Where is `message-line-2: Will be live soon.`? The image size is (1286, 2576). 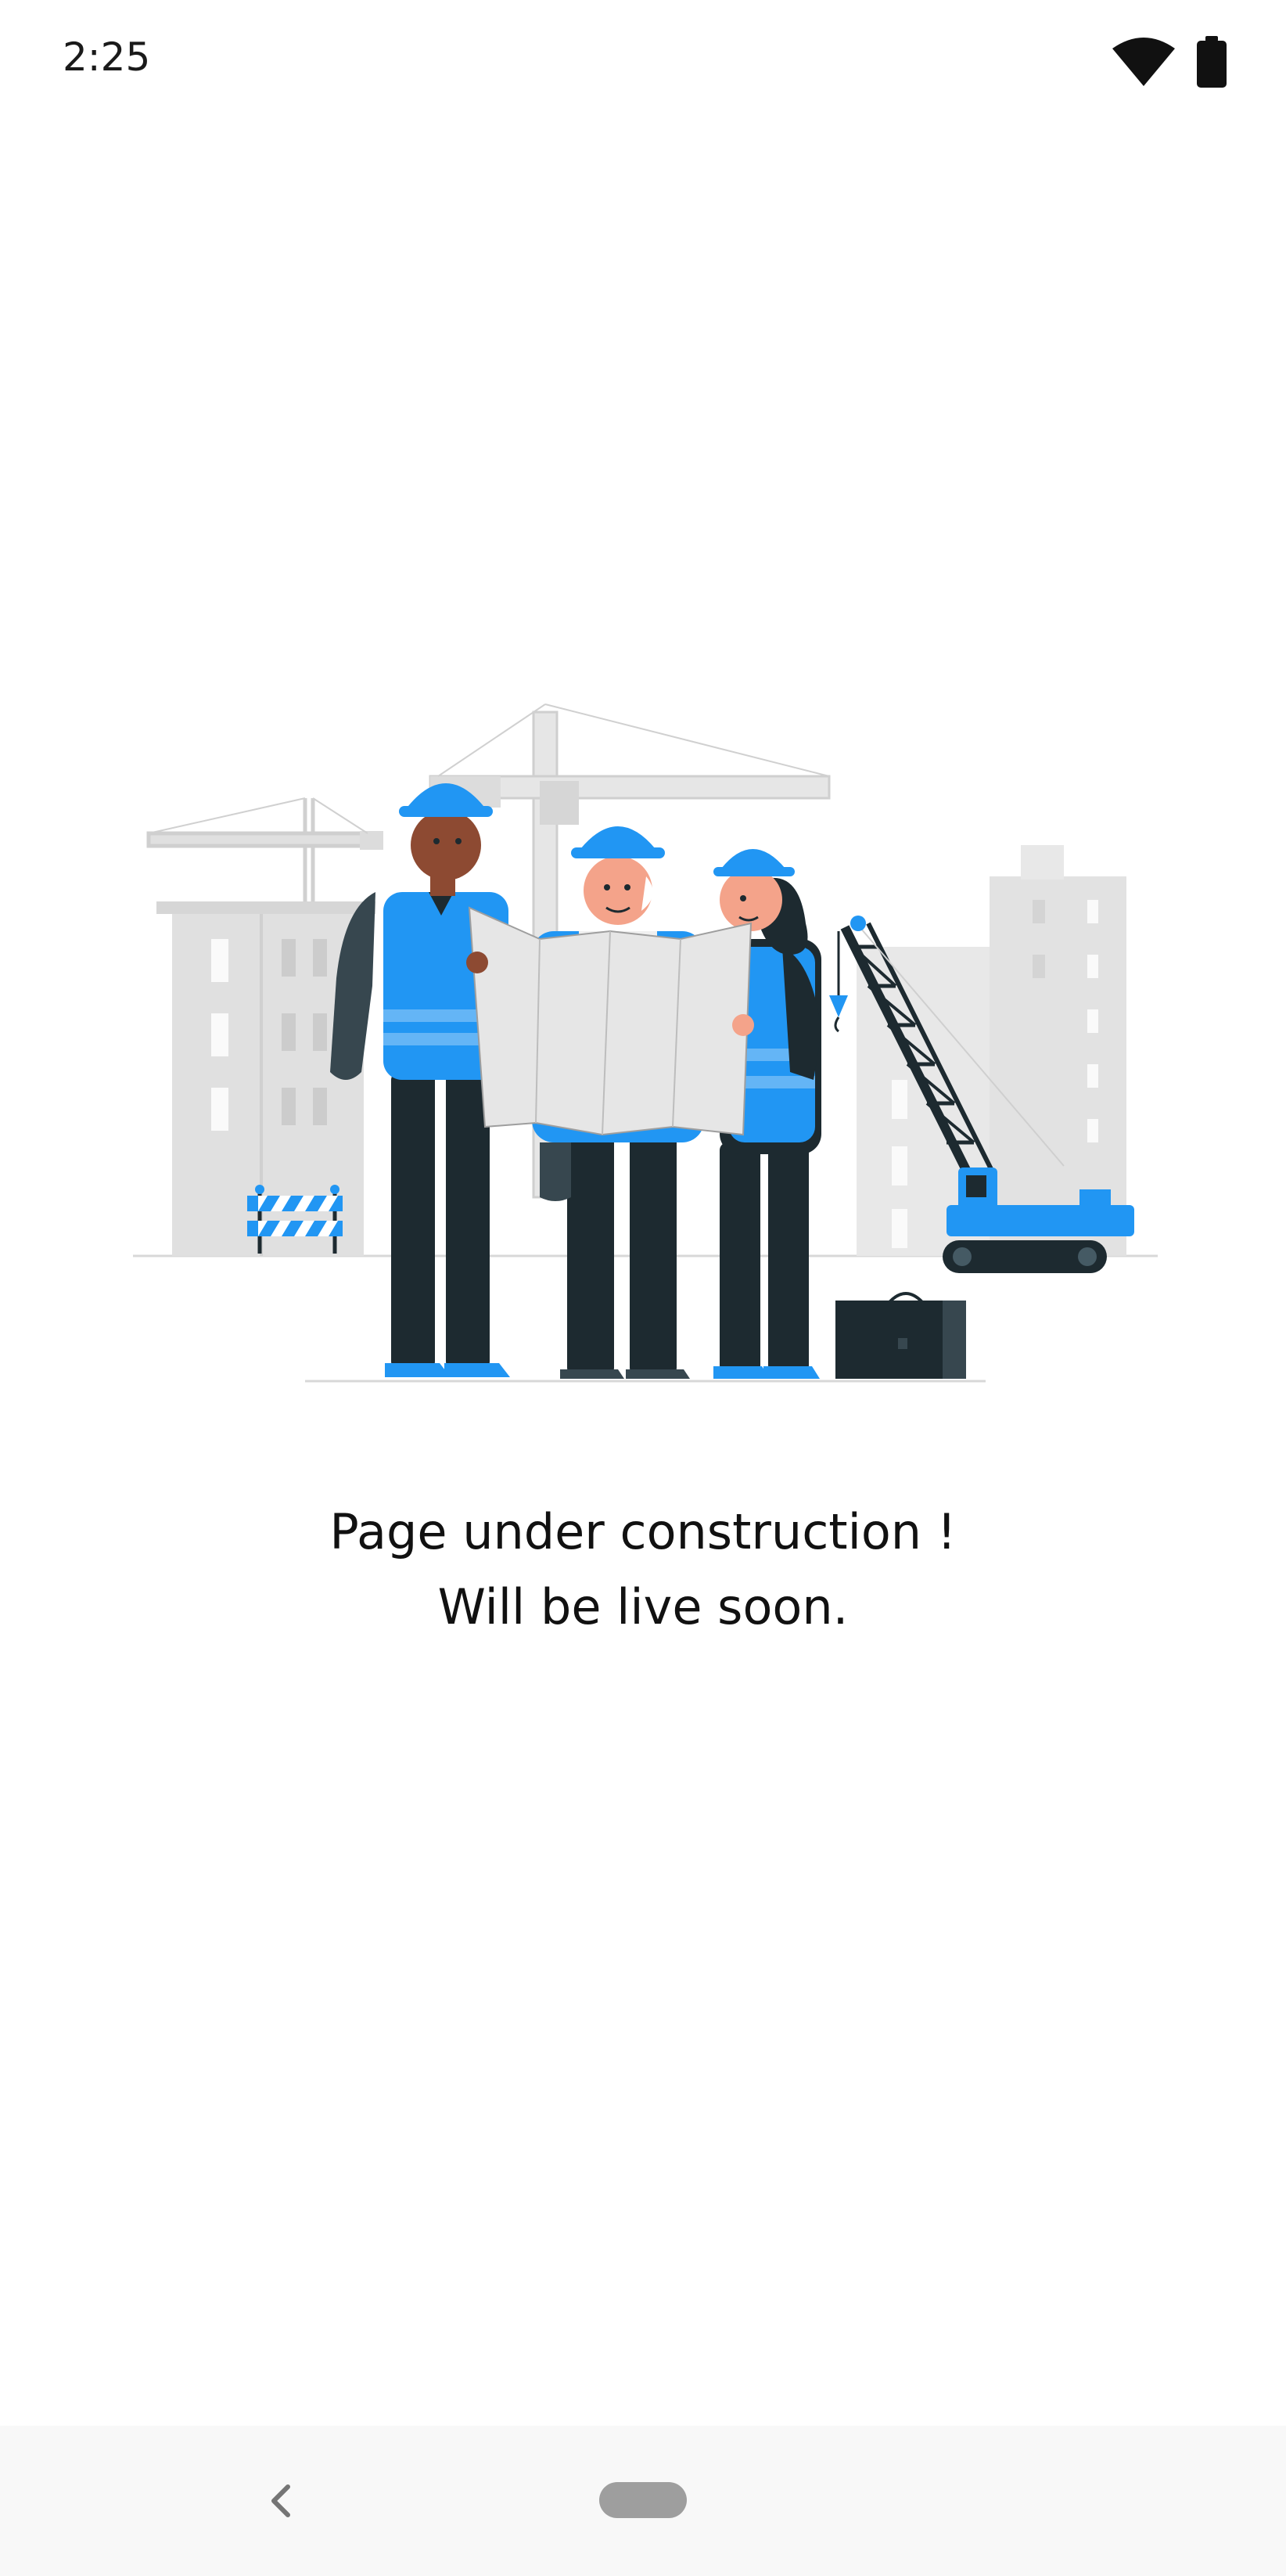
message-line-2: Will be live soon. is located at coordinates (643, 1607).